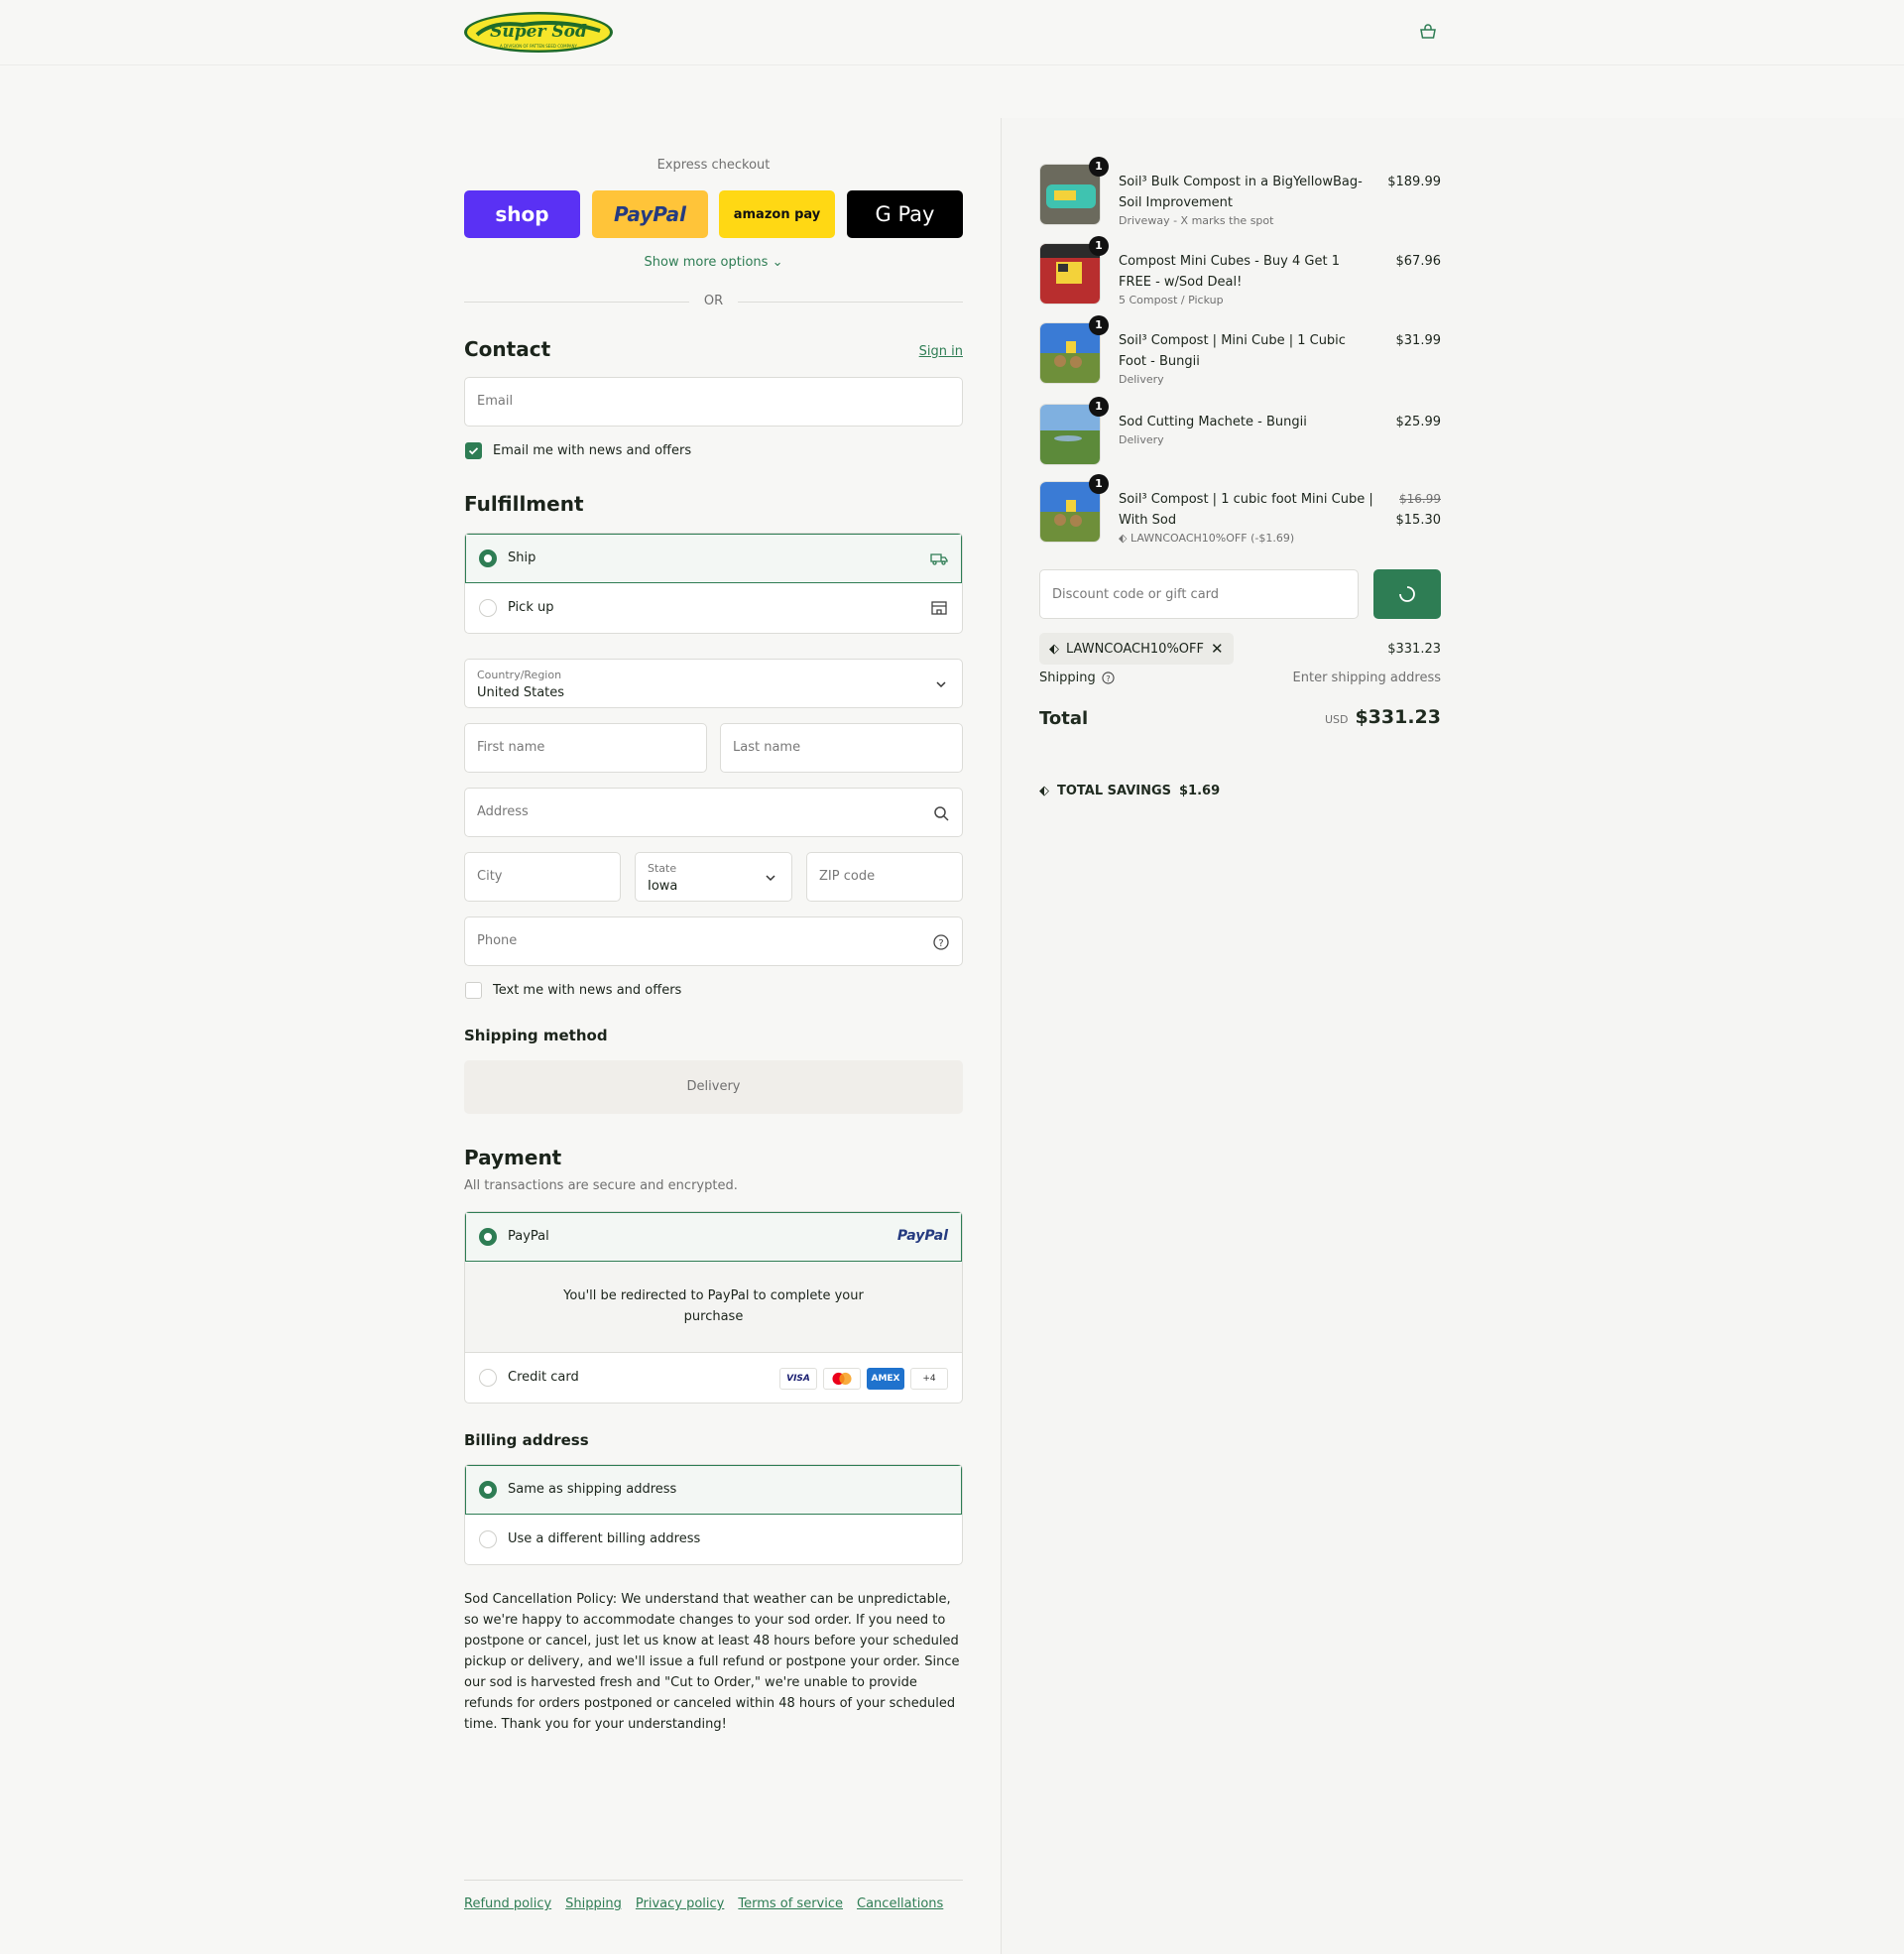  Describe the element at coordinates (713, 262) in the screenshot. I see `show-more-options-link: Show more options ⌄` at that location.